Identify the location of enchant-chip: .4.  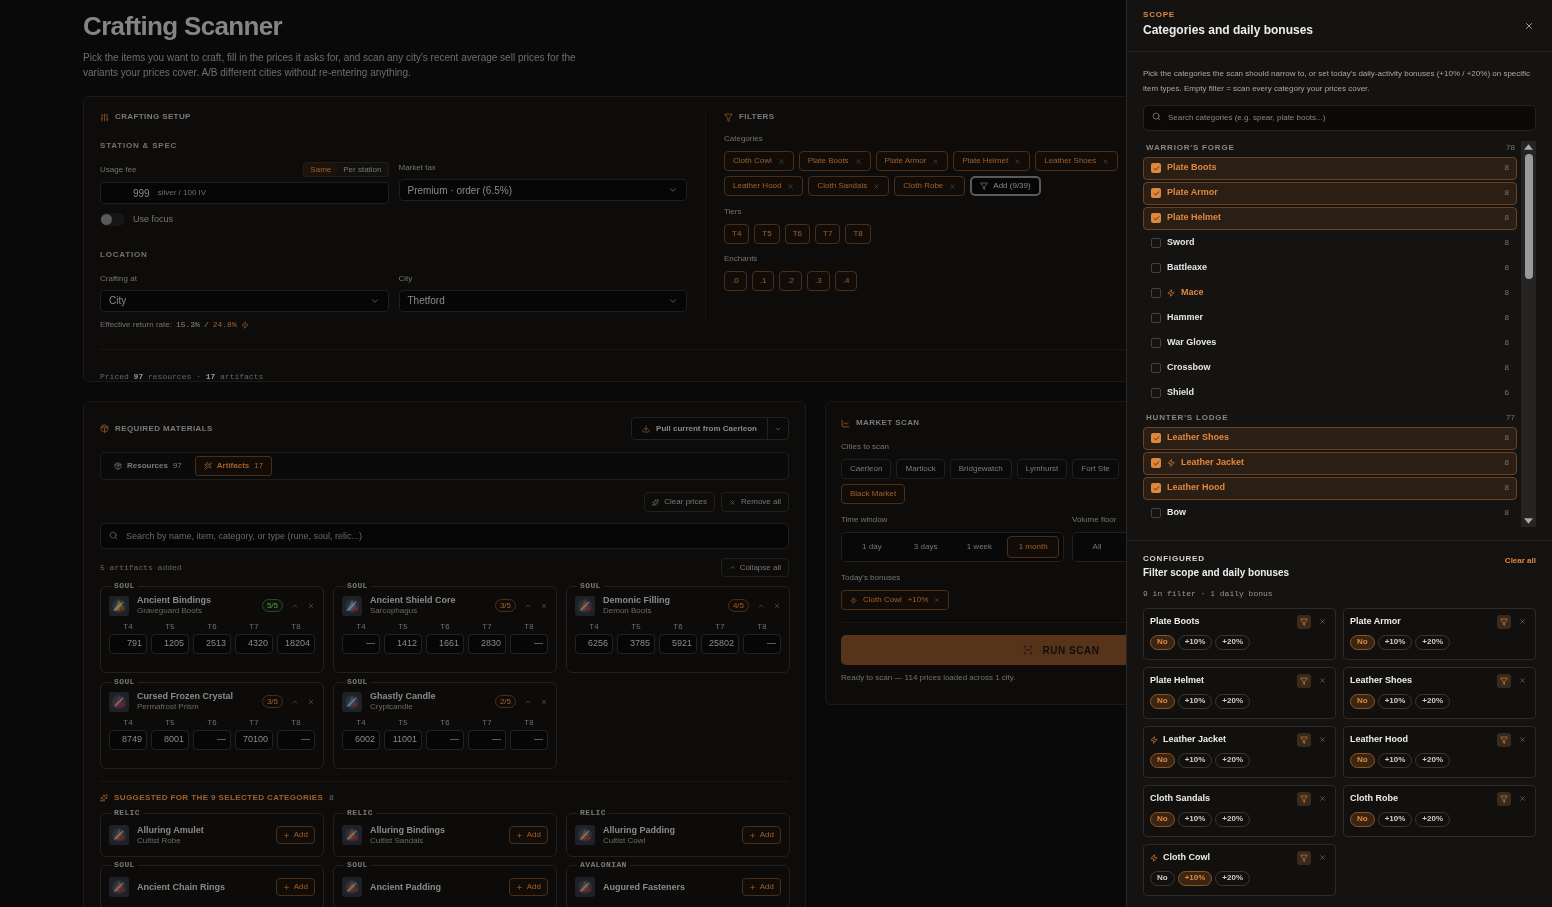
(846, 281).